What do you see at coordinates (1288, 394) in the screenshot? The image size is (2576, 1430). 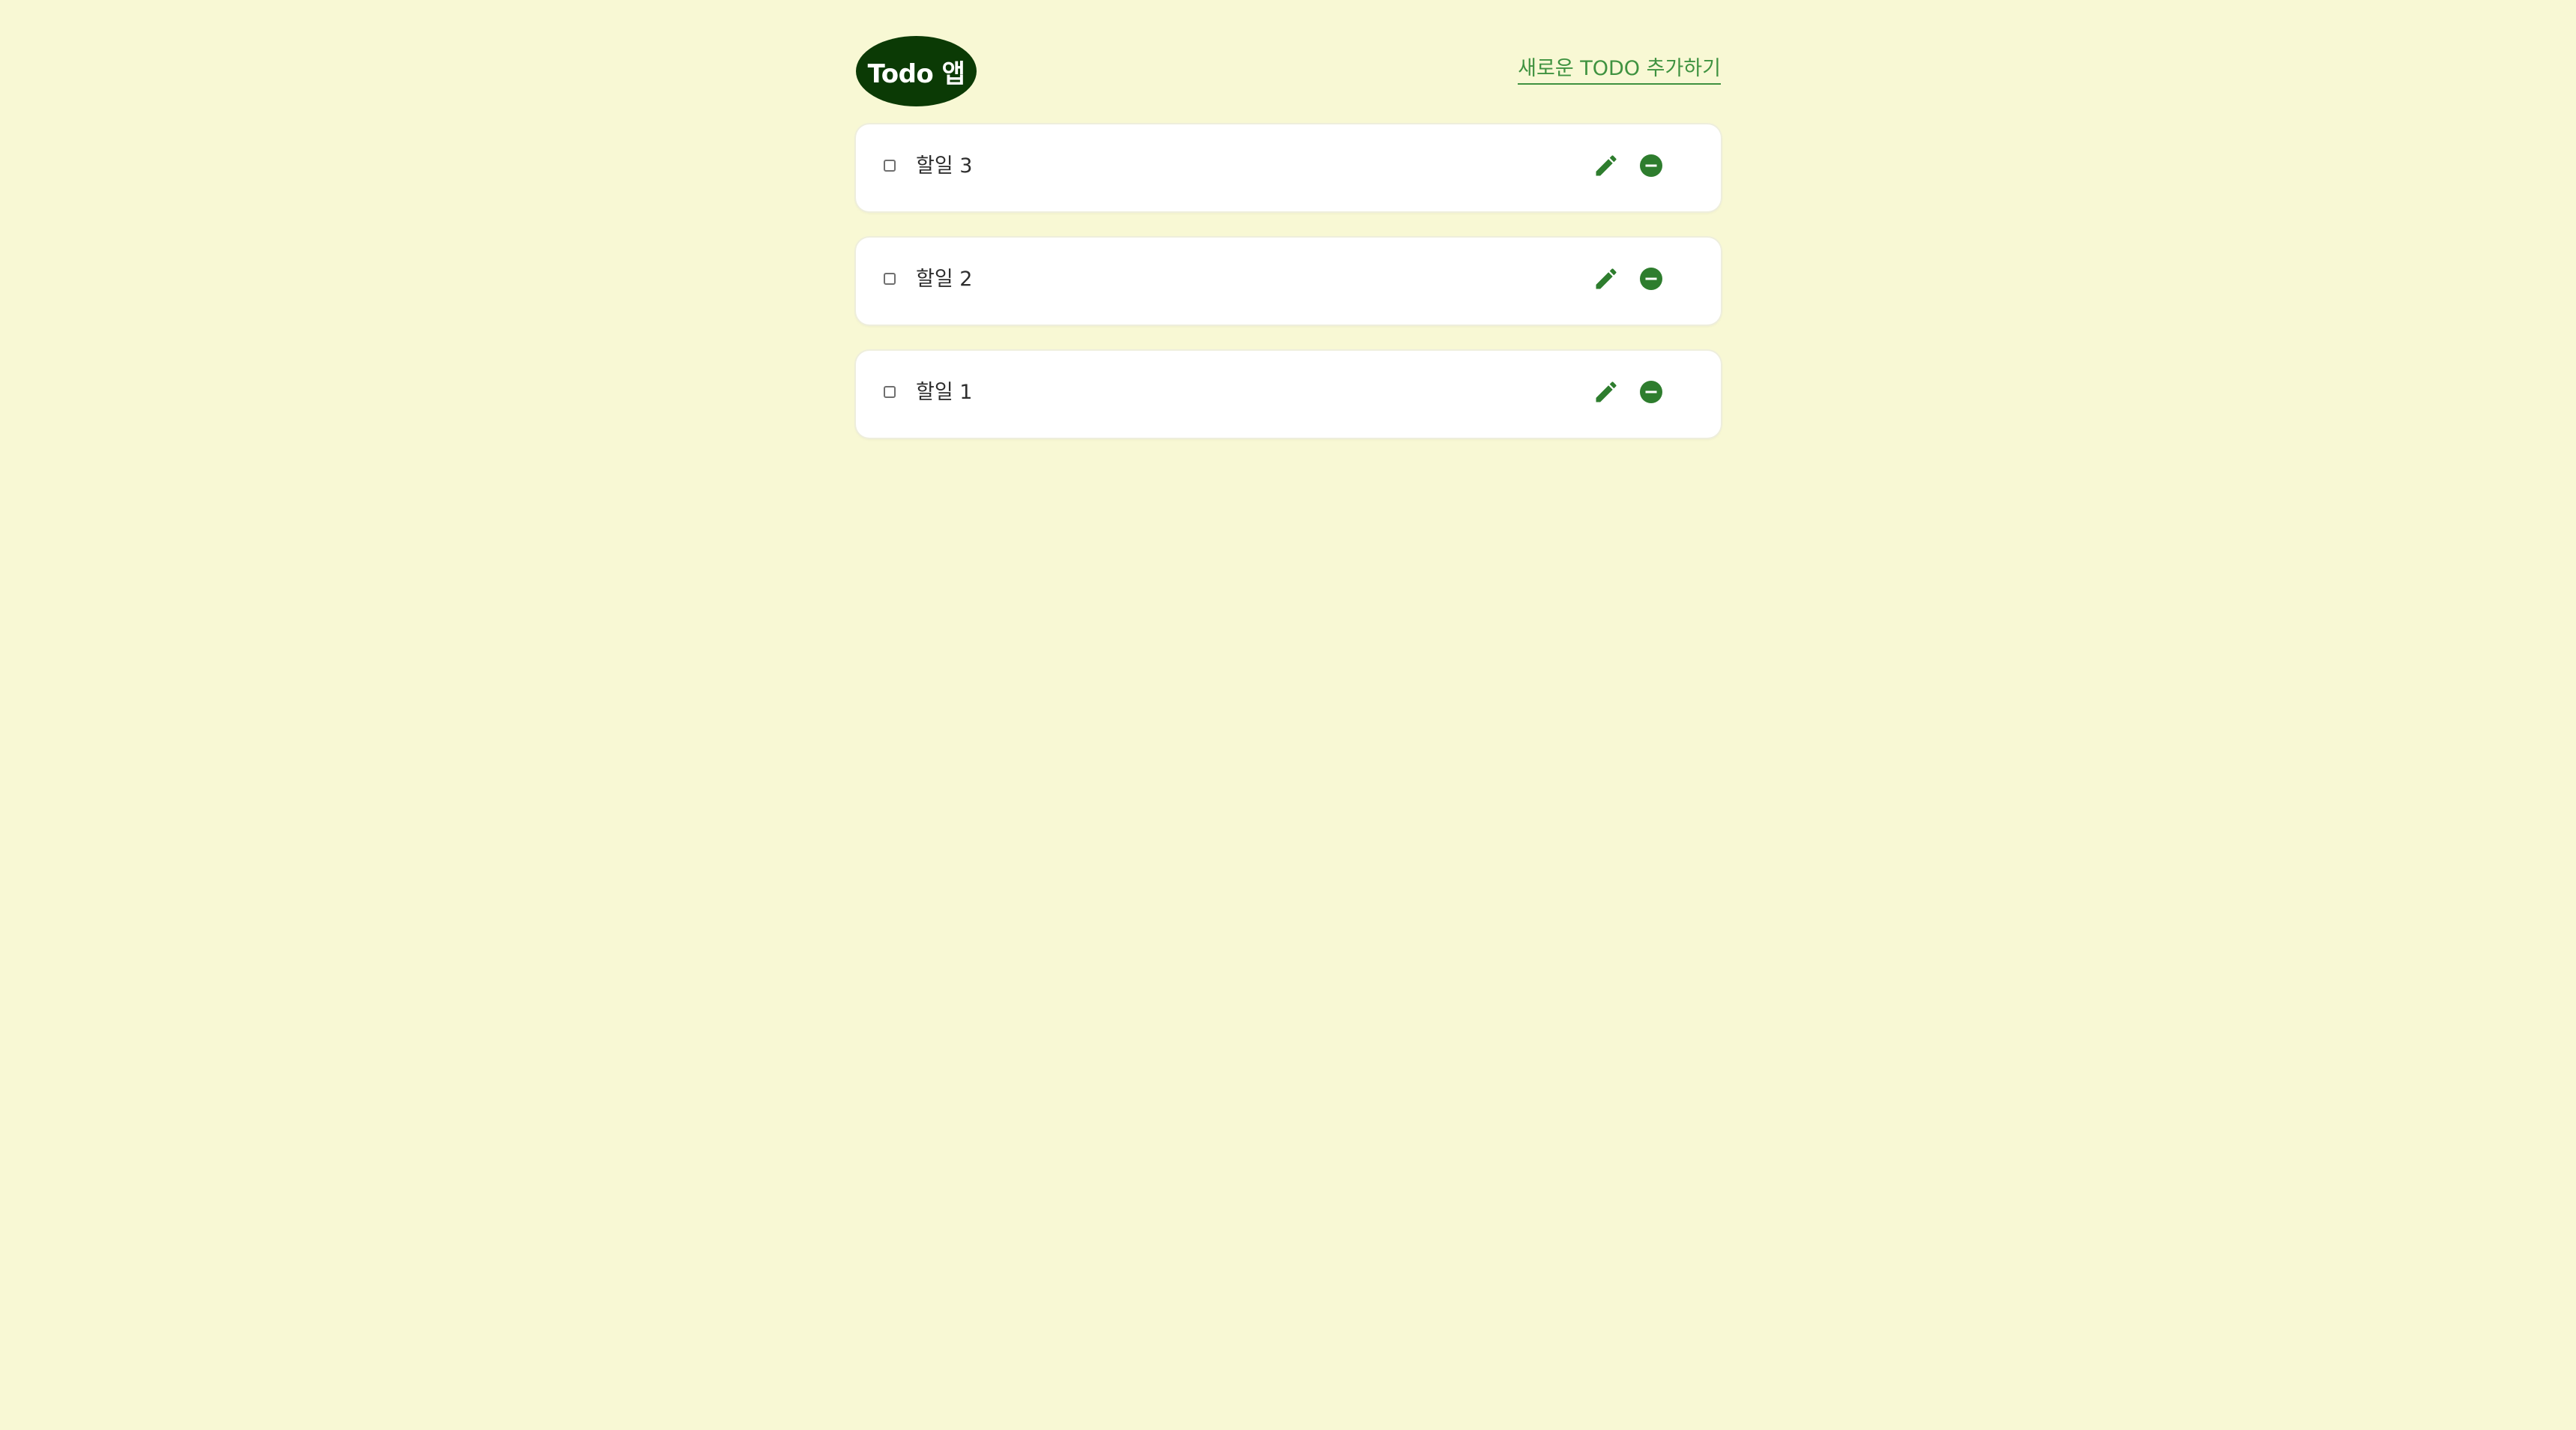 I see `todo-item: 할일 1` at bounding box center [1288, 394].